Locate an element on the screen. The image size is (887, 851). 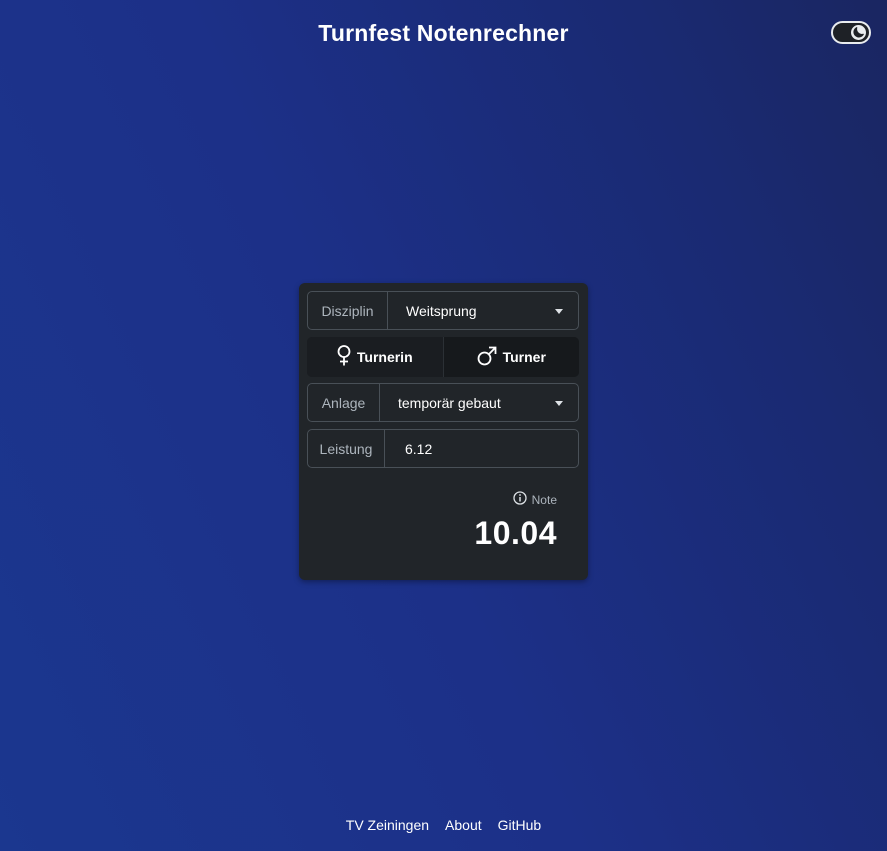
footer: TV Zeiningen About GitHub is located at coordinates (443, 825).